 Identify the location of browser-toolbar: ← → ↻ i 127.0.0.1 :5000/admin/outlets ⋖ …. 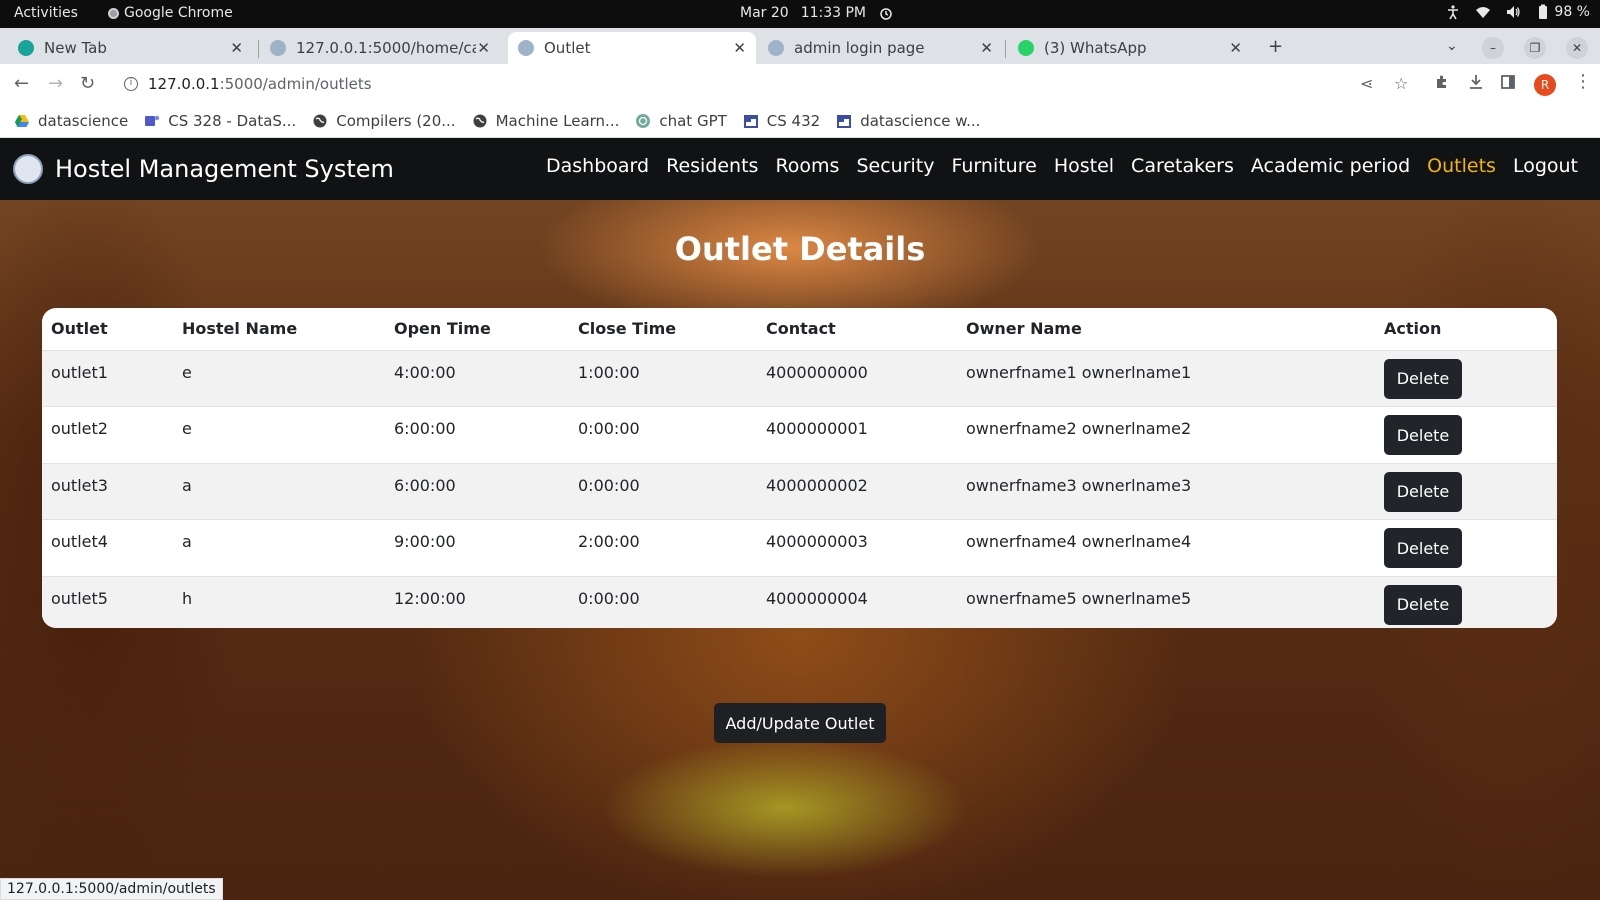
(800, 84).